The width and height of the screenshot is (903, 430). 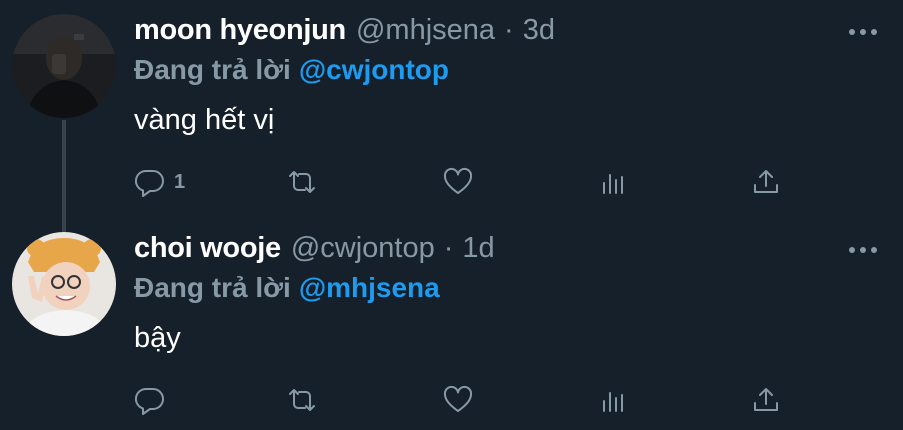 I want to click on tweet-header: moon hyeonjun @mhjsena · 3d, so click(x=344, y=34).